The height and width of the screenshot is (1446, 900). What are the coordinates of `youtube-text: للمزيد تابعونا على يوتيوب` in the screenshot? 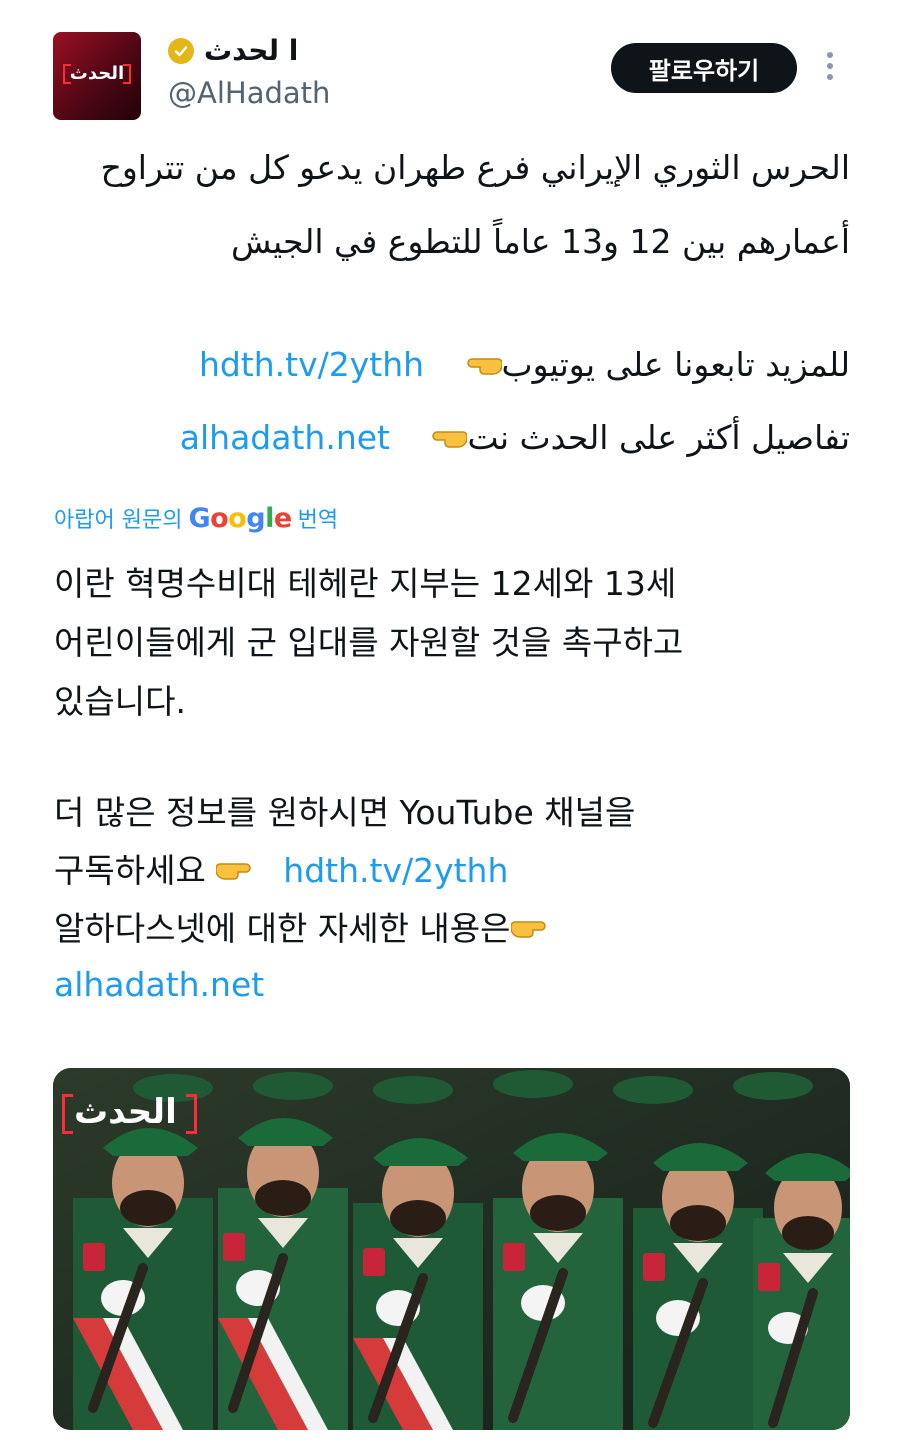 It's located at (675, 364).